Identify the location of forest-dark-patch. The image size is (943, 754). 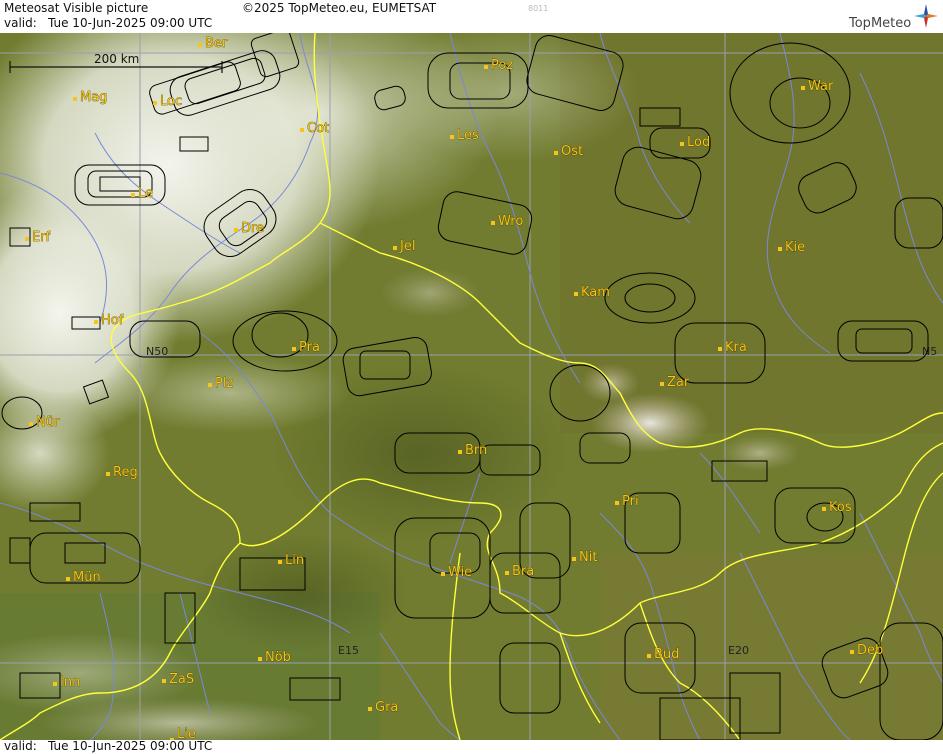
(300, 593).